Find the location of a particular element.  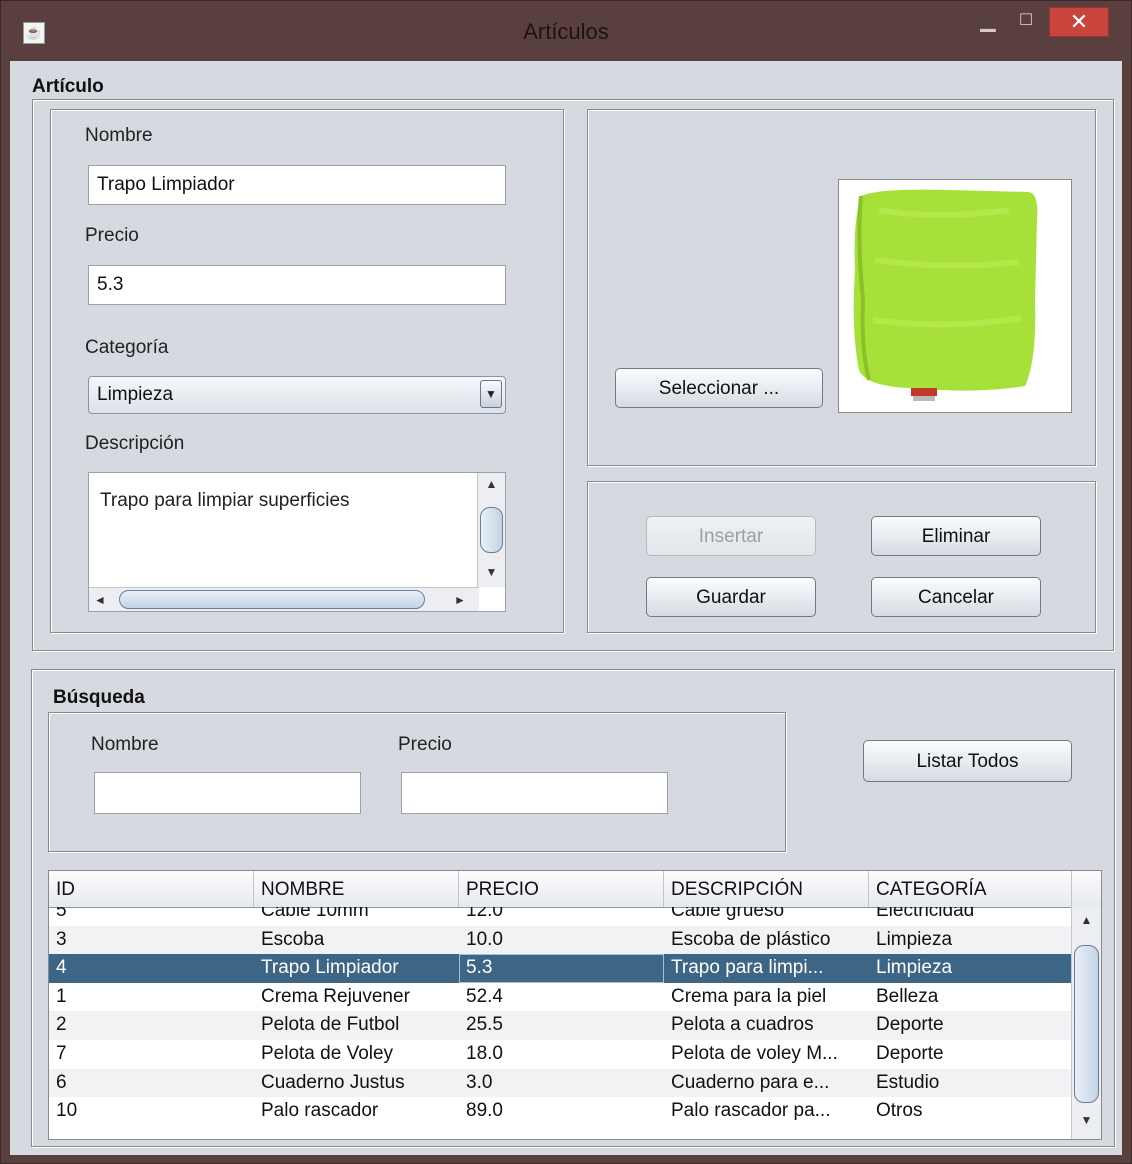

cell-descripcion: Pelota a cuadros is located at coordinates (742, 1025).